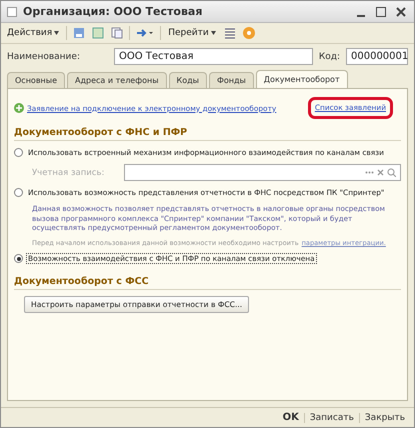 The image size is (415, 428). I want to click on actions-menu: Действия, so click(33, 33).